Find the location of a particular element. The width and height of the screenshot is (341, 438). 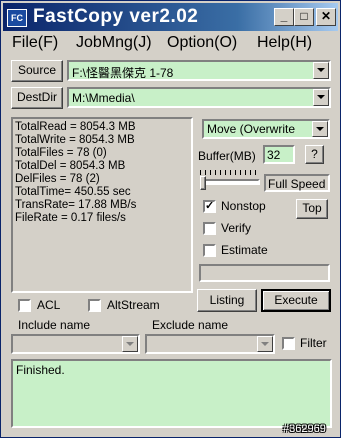

watermark-text: #362969 is located at coordinates (304, 429).